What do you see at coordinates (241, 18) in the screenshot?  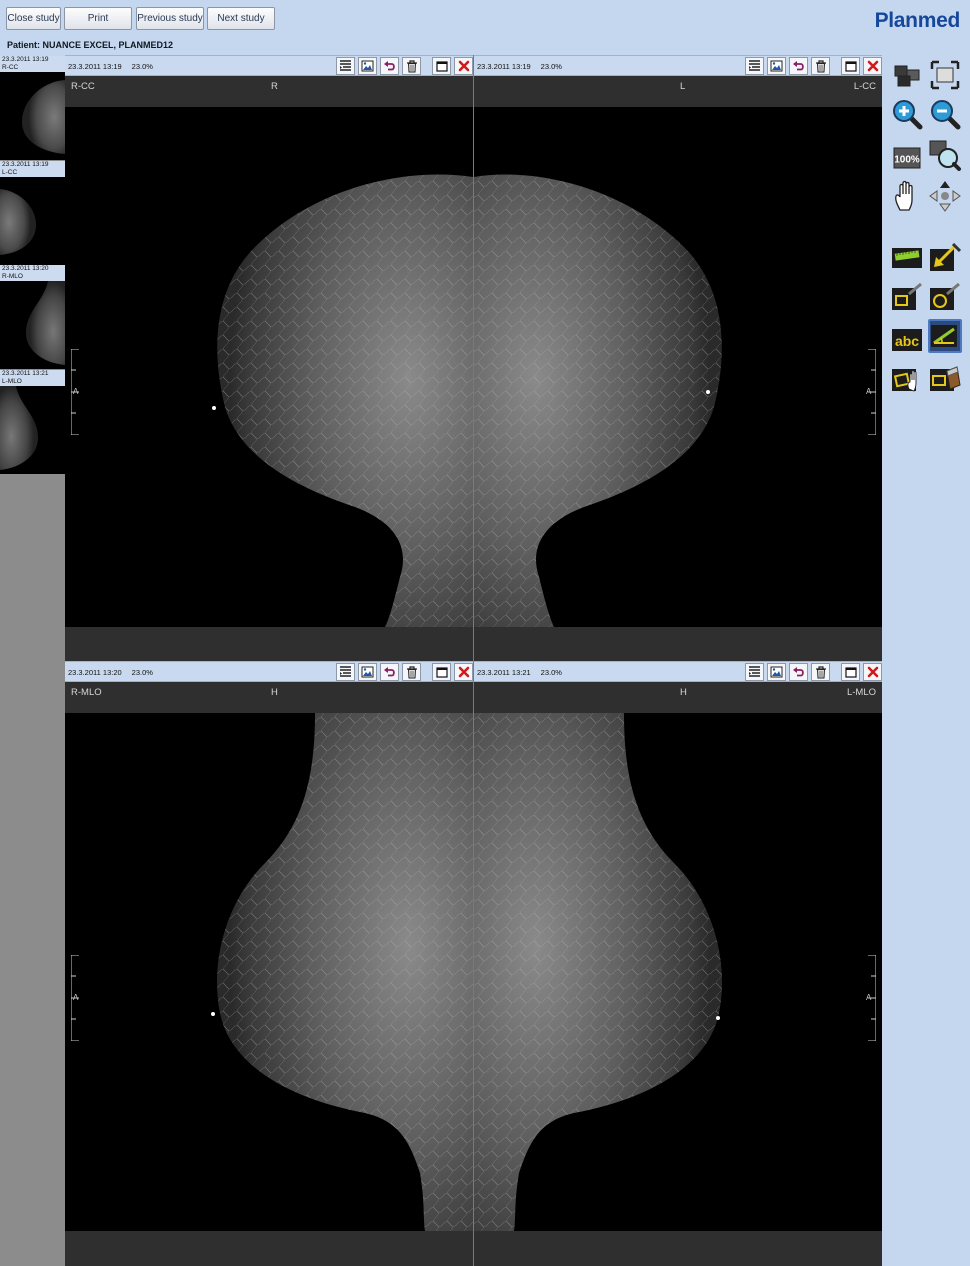 I see `next-study-button: Next study` at bounding box center [241, 18].